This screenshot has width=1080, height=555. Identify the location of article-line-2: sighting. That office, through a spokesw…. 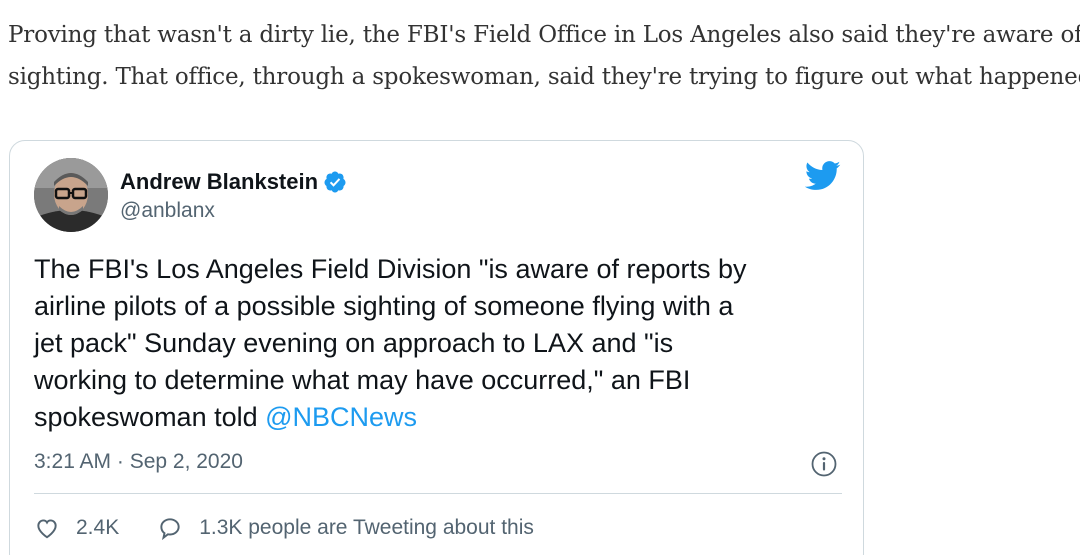
(544, 77).